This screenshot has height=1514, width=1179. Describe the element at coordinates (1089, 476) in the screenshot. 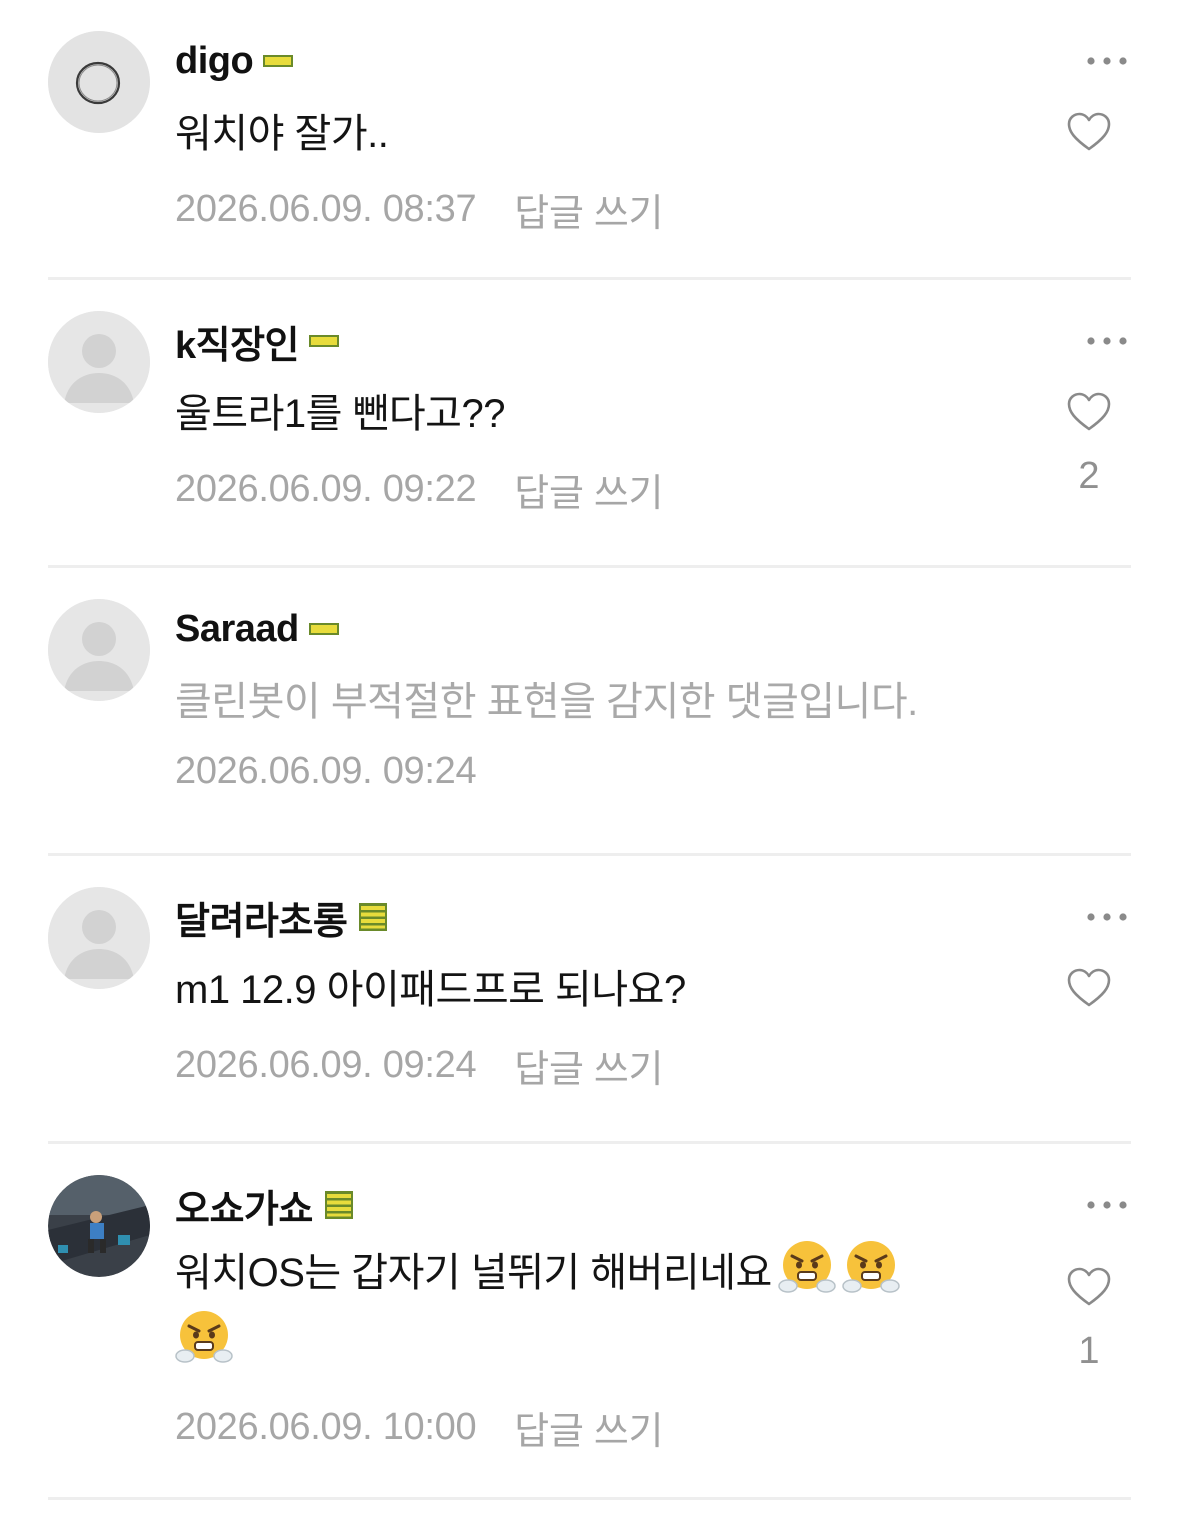

I see `like-count: 2` at that location.